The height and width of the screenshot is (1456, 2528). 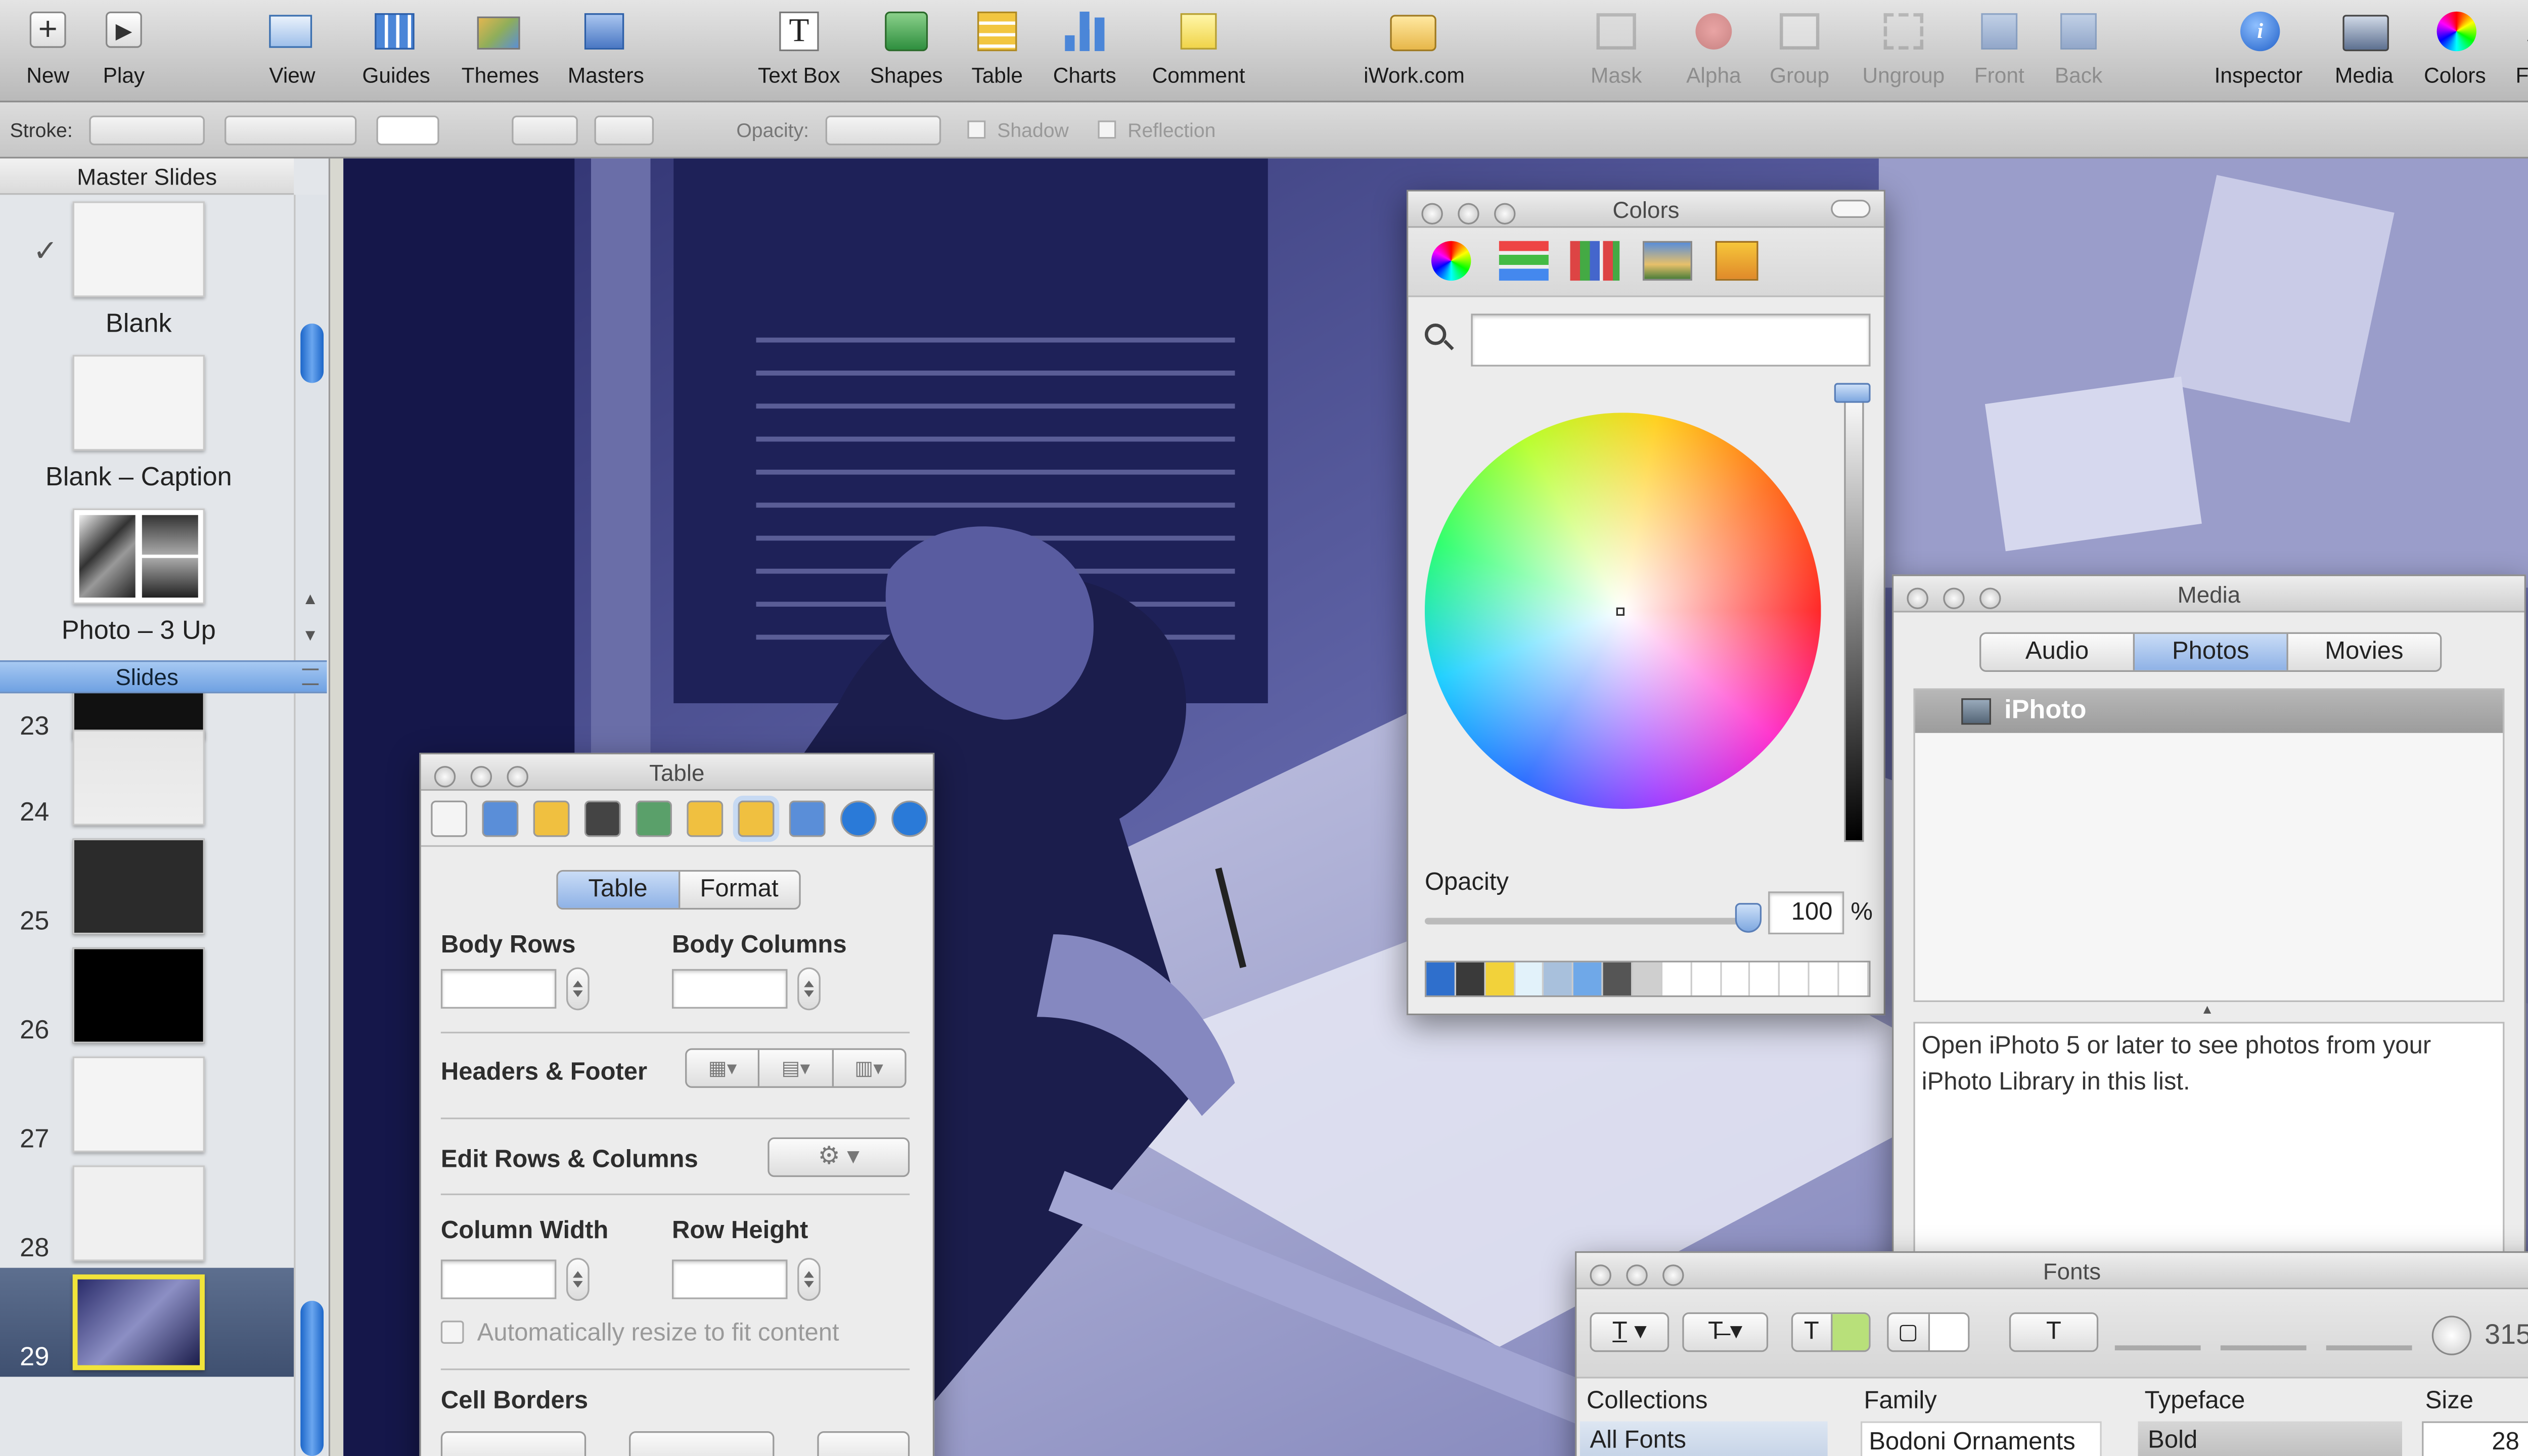 What do you see at coordinates (1085, 51) in the screenshot?
I see `toolbar-charts-button: Charts` at bounding box center [1085, 51].